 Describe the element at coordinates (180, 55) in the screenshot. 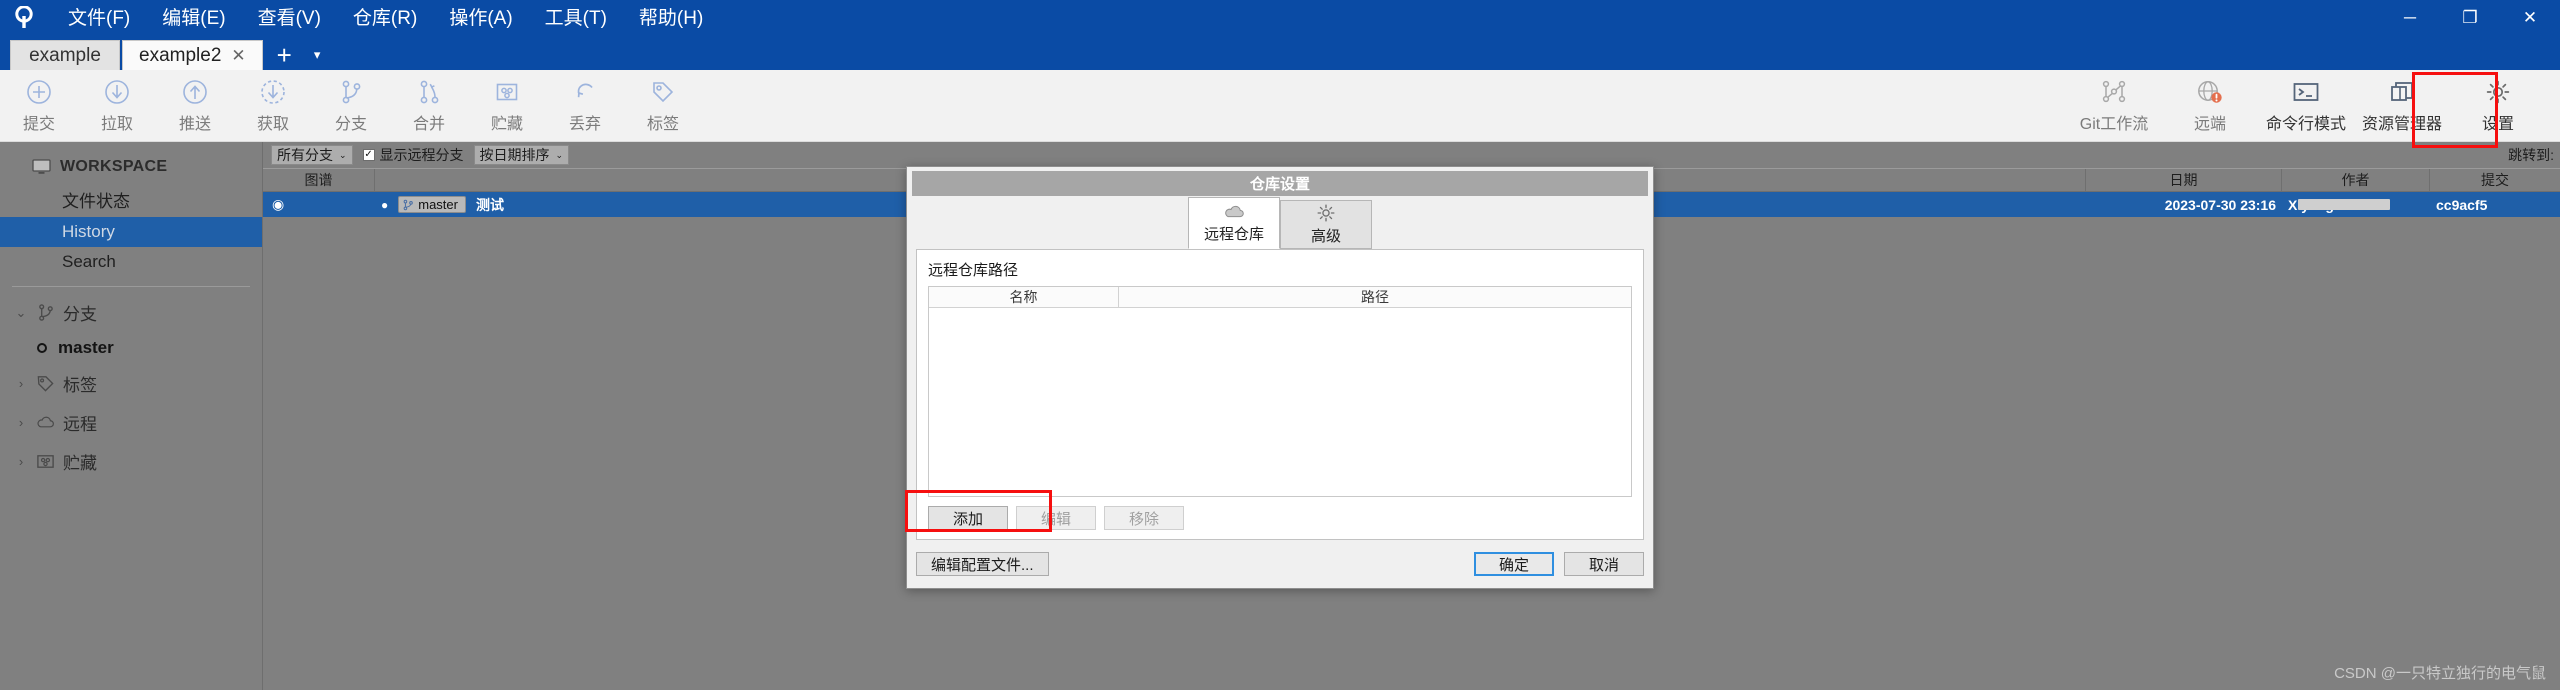

I see `tab-label: example2` at that location.